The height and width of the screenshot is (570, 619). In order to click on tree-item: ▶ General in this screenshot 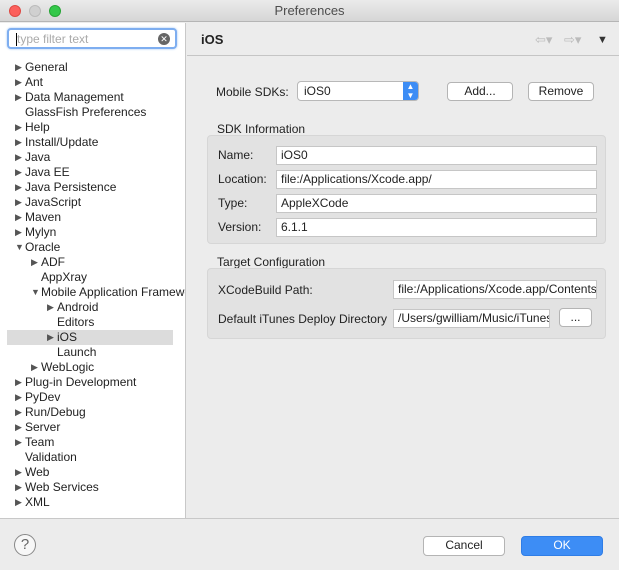, I will do `click(92, 67)`.